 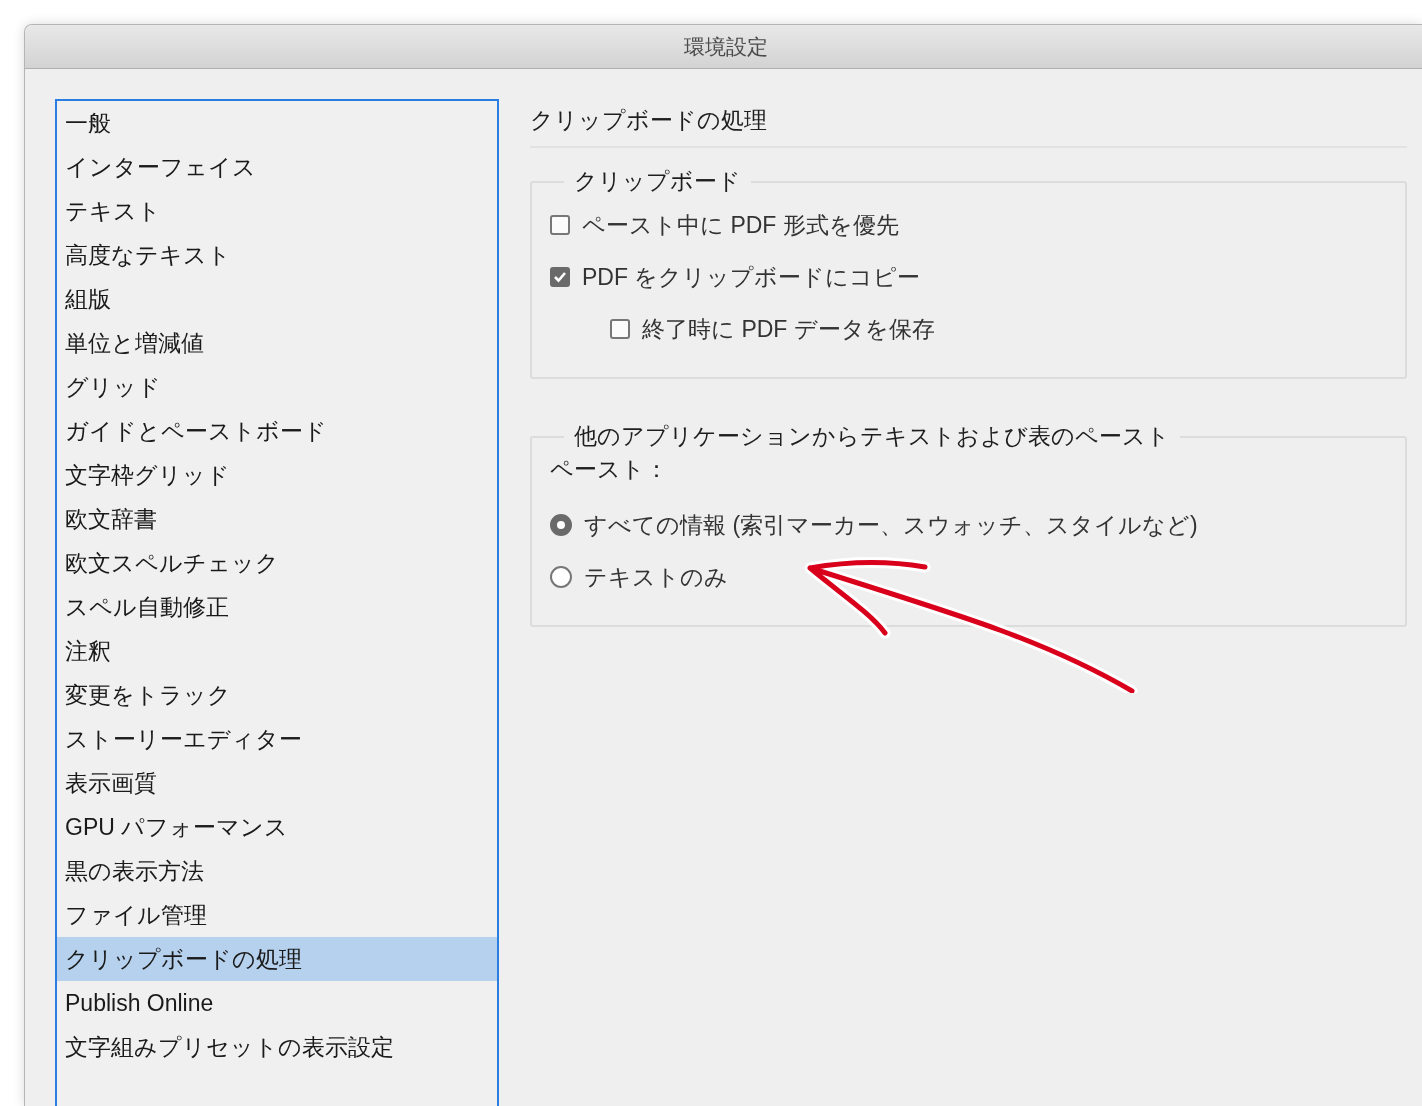 What do you see at coordinates (277, 343) in the screenshot?
I see `sidebar-item: 単位と増減値` at bounding box center [277, 343].